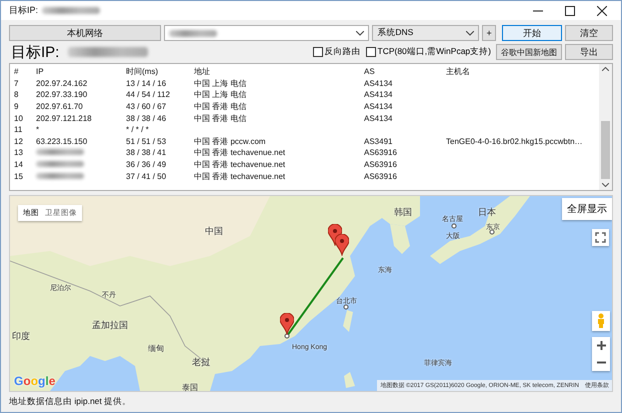 The image size is (622, 413). What do you see at coordinates (402, 71) in the screenshot?
I see `column-header: AS` at bounding box center [402, 71].